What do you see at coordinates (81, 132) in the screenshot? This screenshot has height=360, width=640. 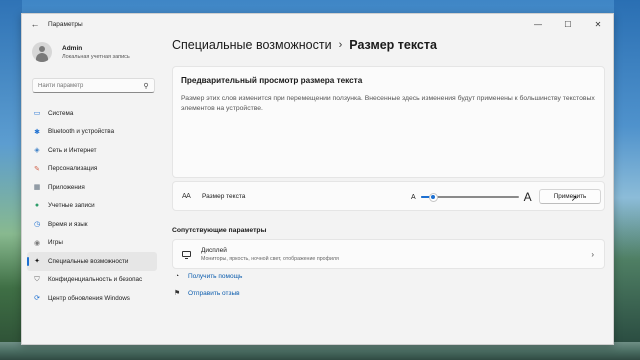 I see `sidebar-item-label: Bluetooth и устройства` at bounding box center [81, 132].